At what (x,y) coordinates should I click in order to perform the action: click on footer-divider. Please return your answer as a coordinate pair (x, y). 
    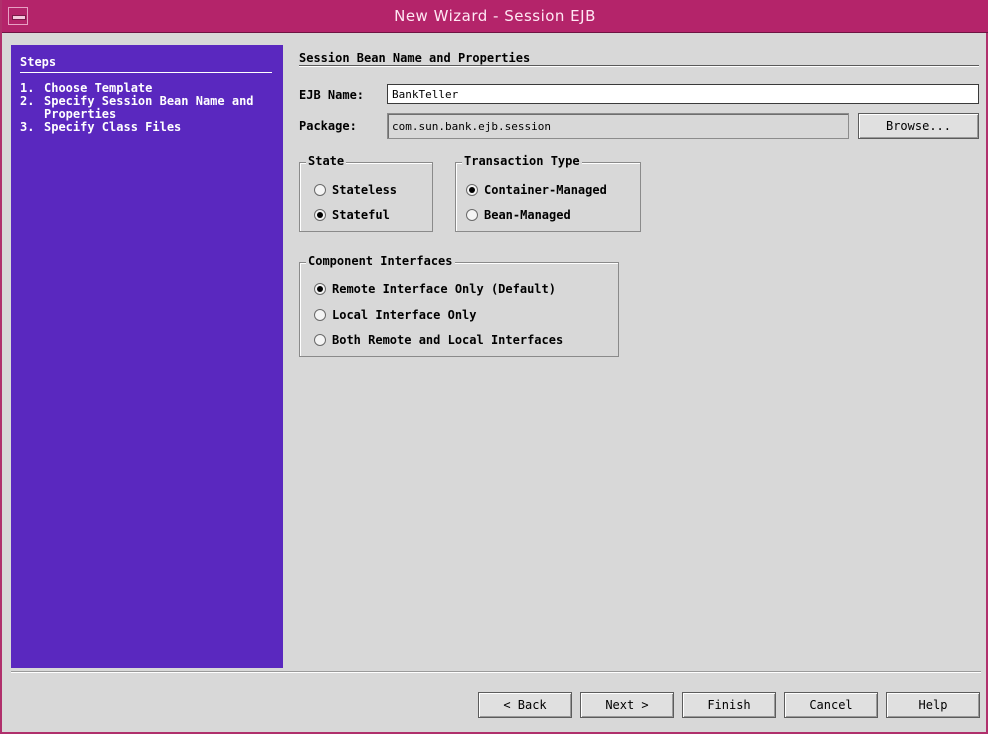
    Looking at the image, I should click on (496, 672).